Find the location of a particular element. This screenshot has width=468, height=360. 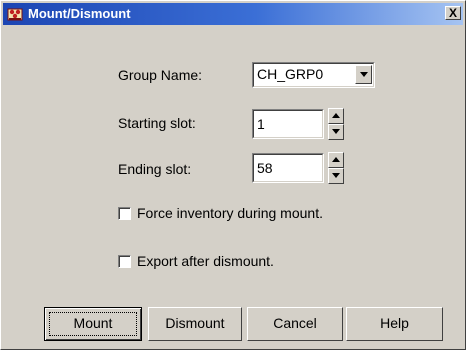

chevron-down-icon is located at coordinates (364, 74).